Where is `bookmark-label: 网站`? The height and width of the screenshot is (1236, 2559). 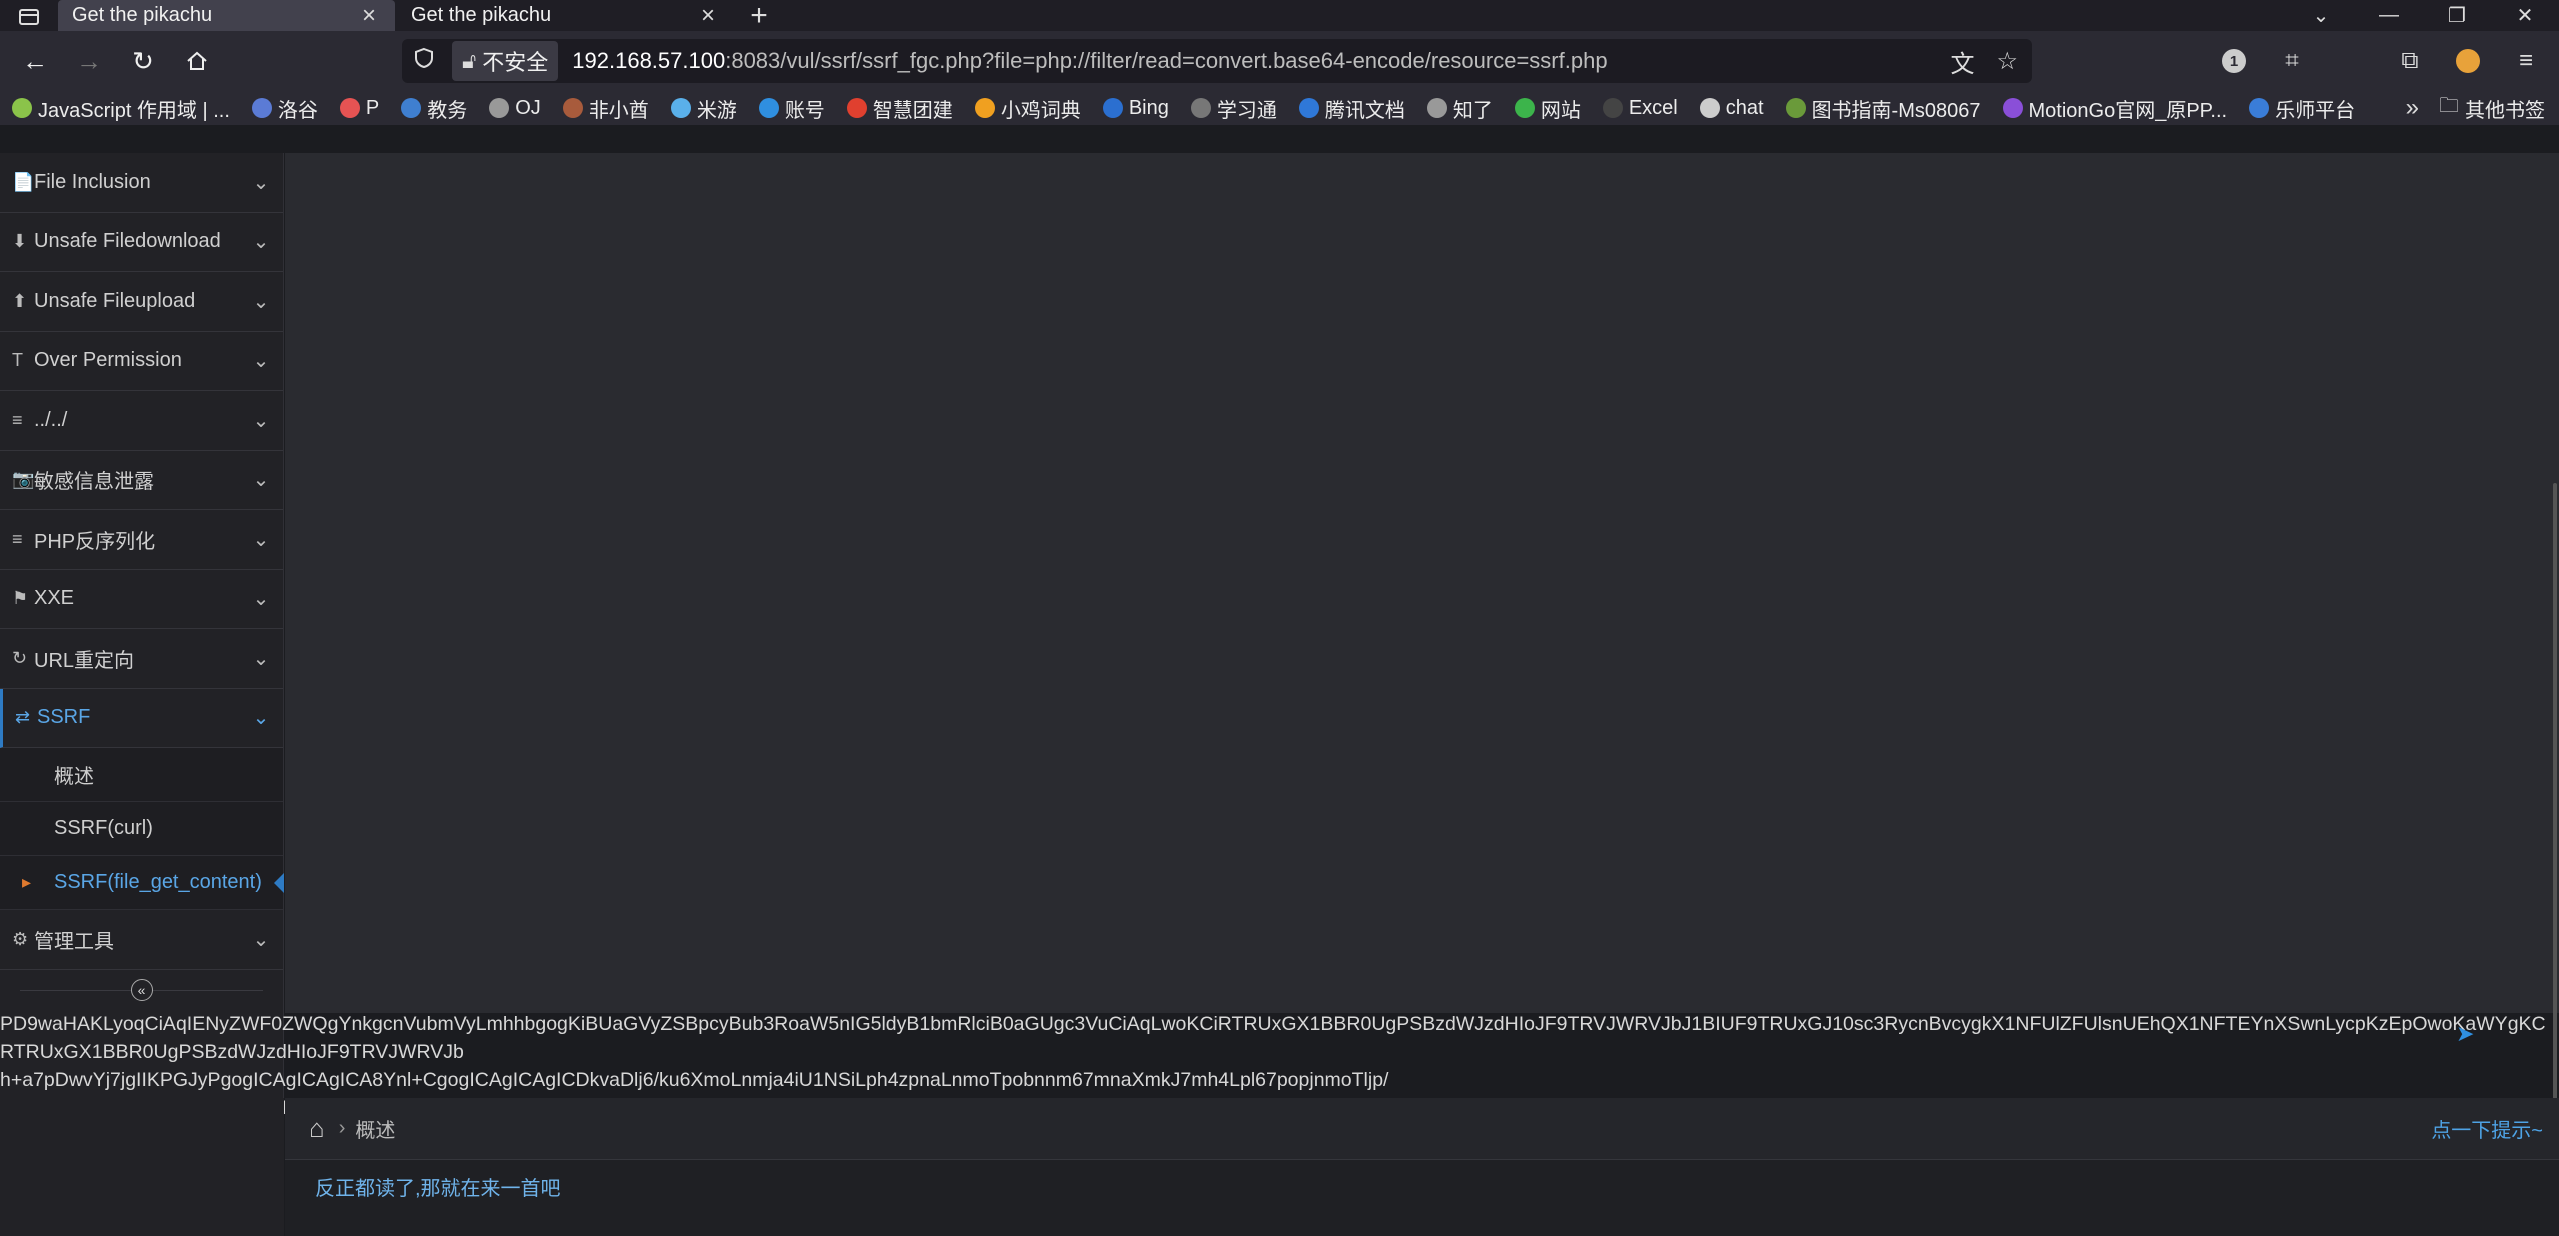
bookmark-label: 网站 is located at coordinates (1560, 110).